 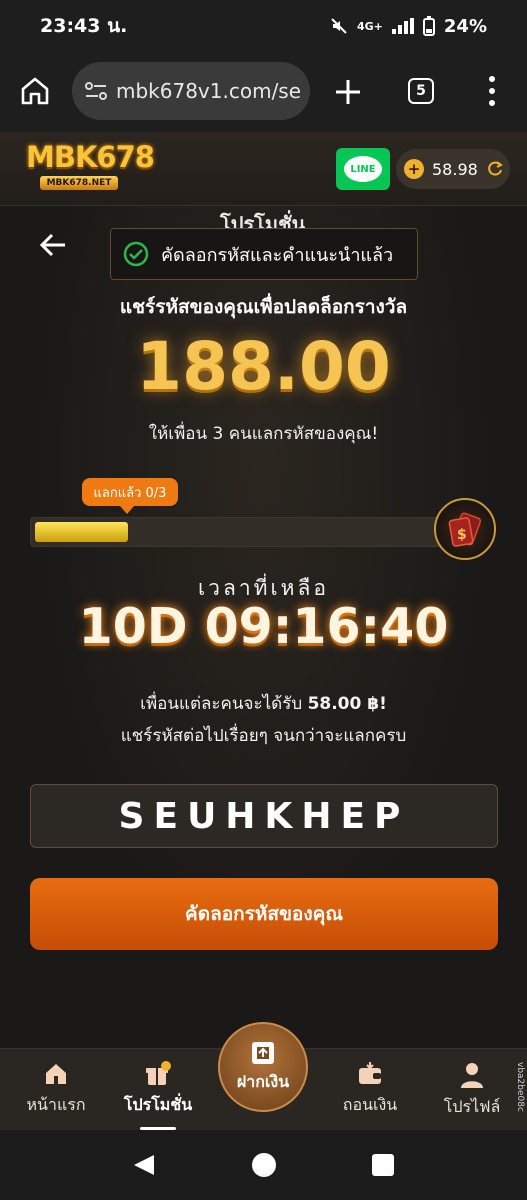 I want to click on nav-label-home: หน้าแรก, so click(x=56, y=1104).